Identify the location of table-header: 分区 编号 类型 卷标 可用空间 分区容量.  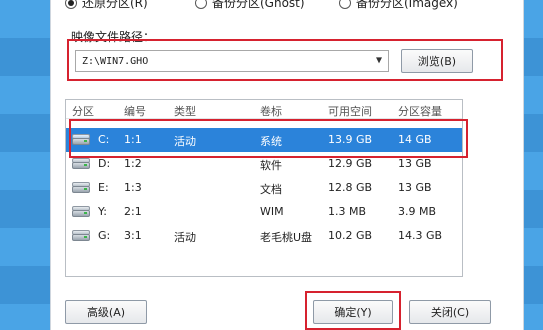
(264, 109).